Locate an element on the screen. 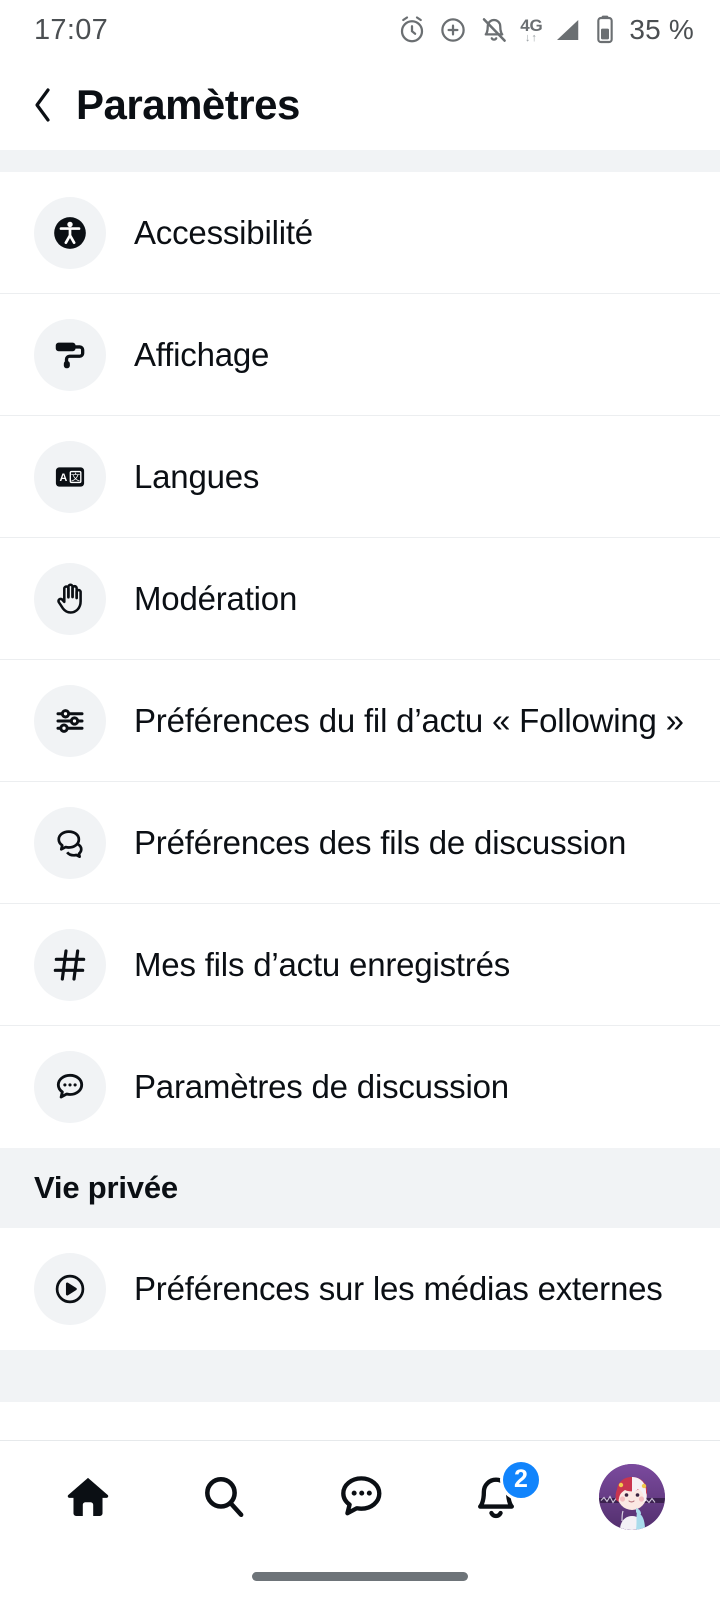 This screenshot has height=1600, width=720. app-header: Paramètres is located at coordinates (360, 105).